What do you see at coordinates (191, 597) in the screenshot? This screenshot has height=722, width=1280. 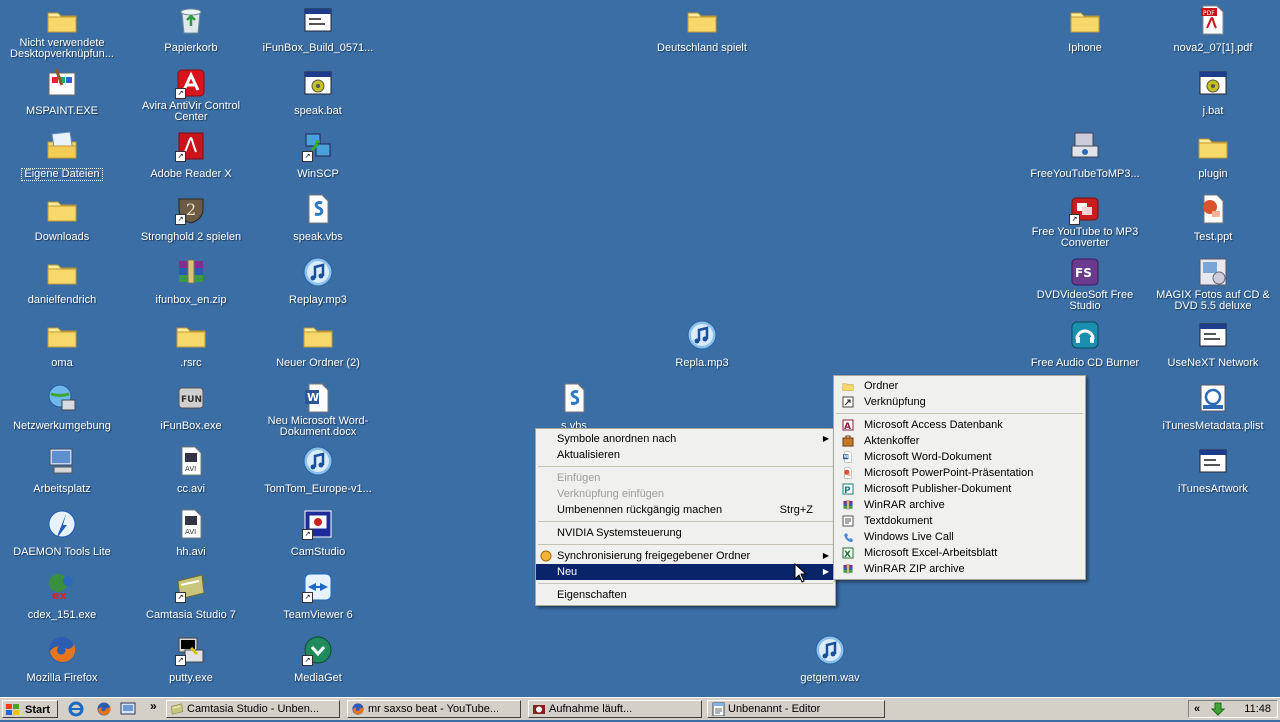 I see `desktop-icon-camtasia: ↗ Camtasia Studio 7` at bounding box center [191, 597].